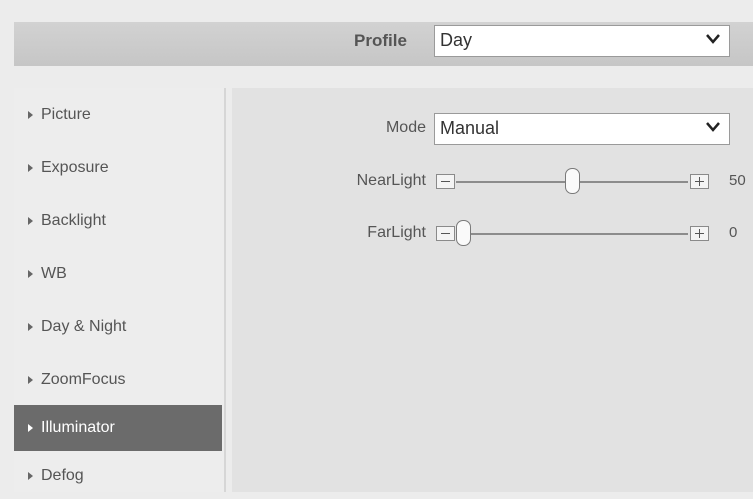 The width and height of the screenshot is (753, 499). Describe the element at coordinates (456, 40) in the screenshot. I see `profile-select-value: Day` at that location.